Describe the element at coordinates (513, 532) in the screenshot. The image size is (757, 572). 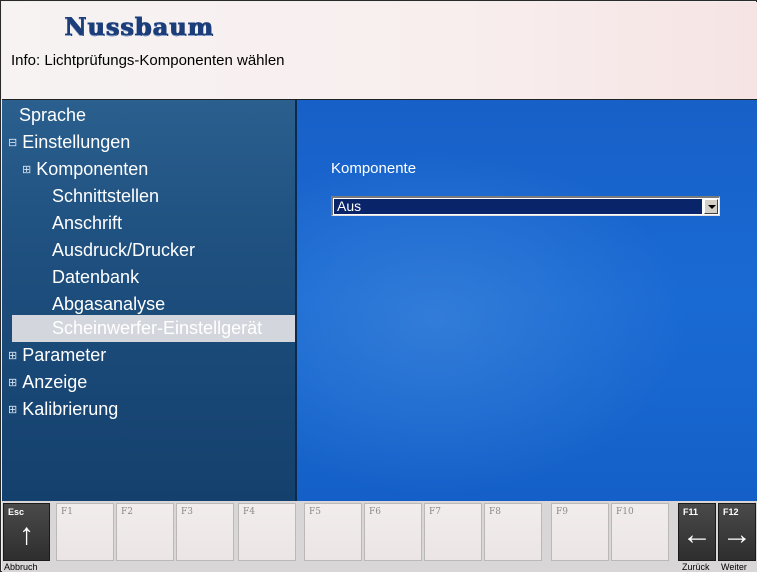
I see `f8-button: F8` at that location.